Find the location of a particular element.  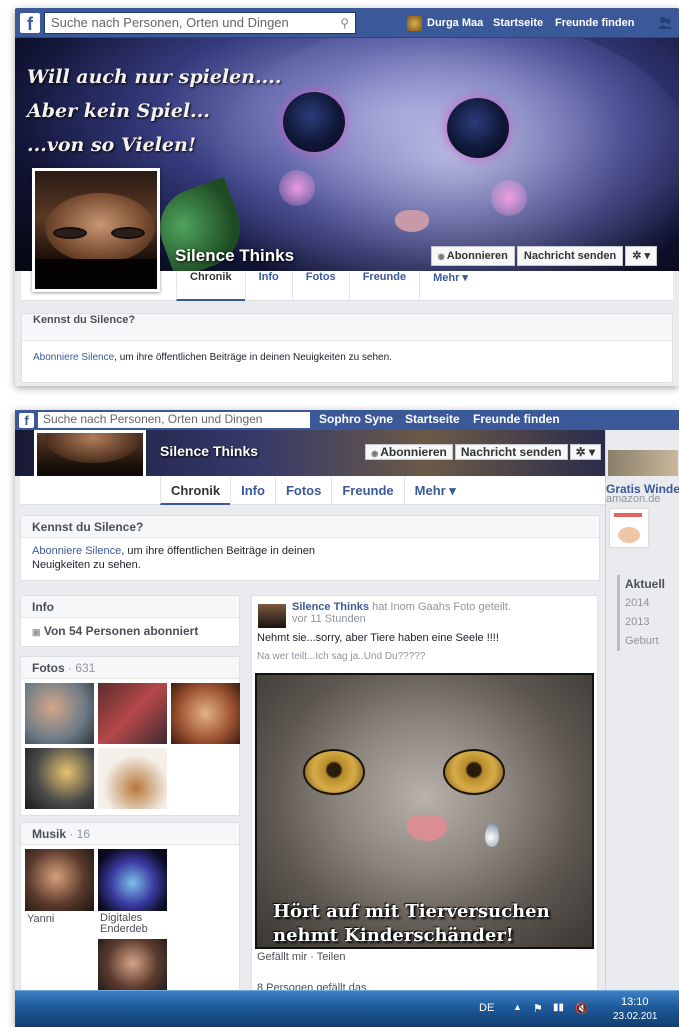

cover-cat-eye-right is located at coordinates (478, 128).